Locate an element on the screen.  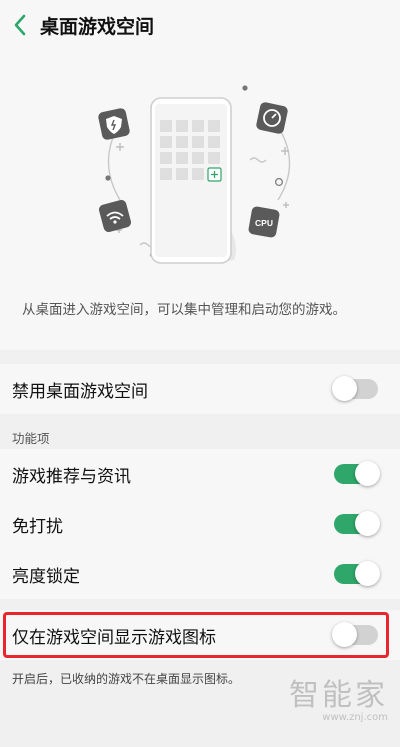
disable-desktop-game-space-toggle is located at coordinates (355, 388).